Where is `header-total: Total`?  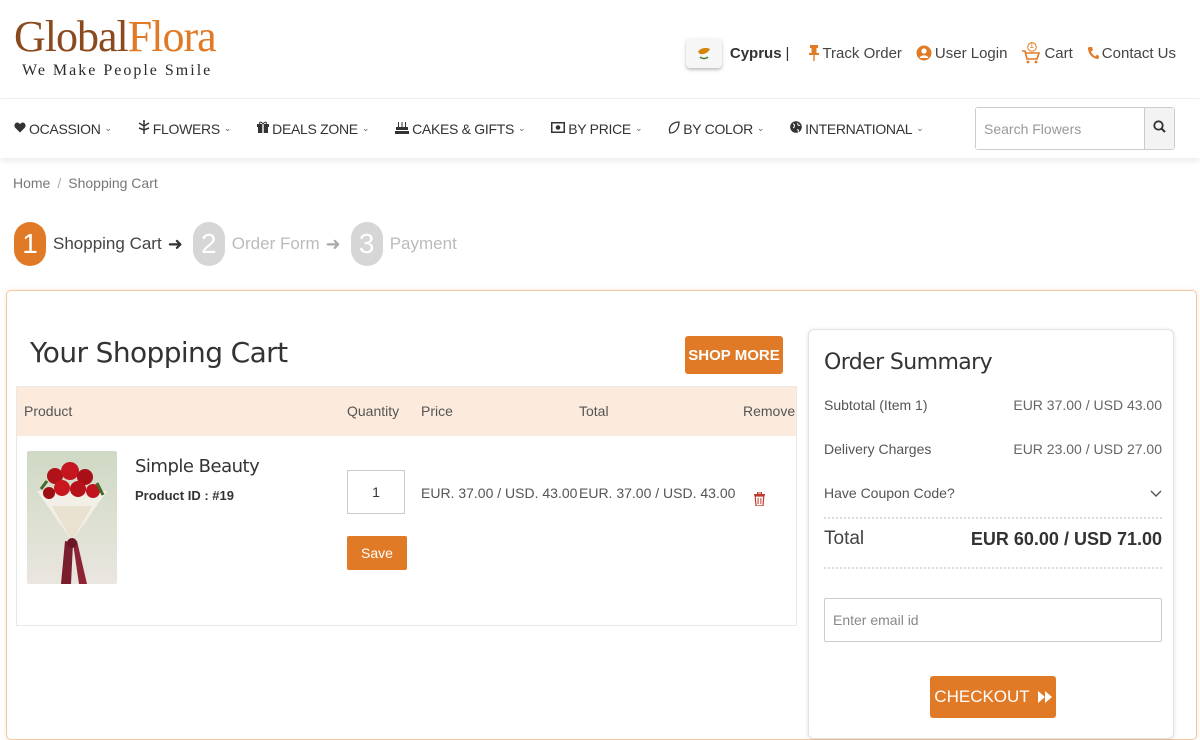
header-total: Total is located at coordinates (594, 411).